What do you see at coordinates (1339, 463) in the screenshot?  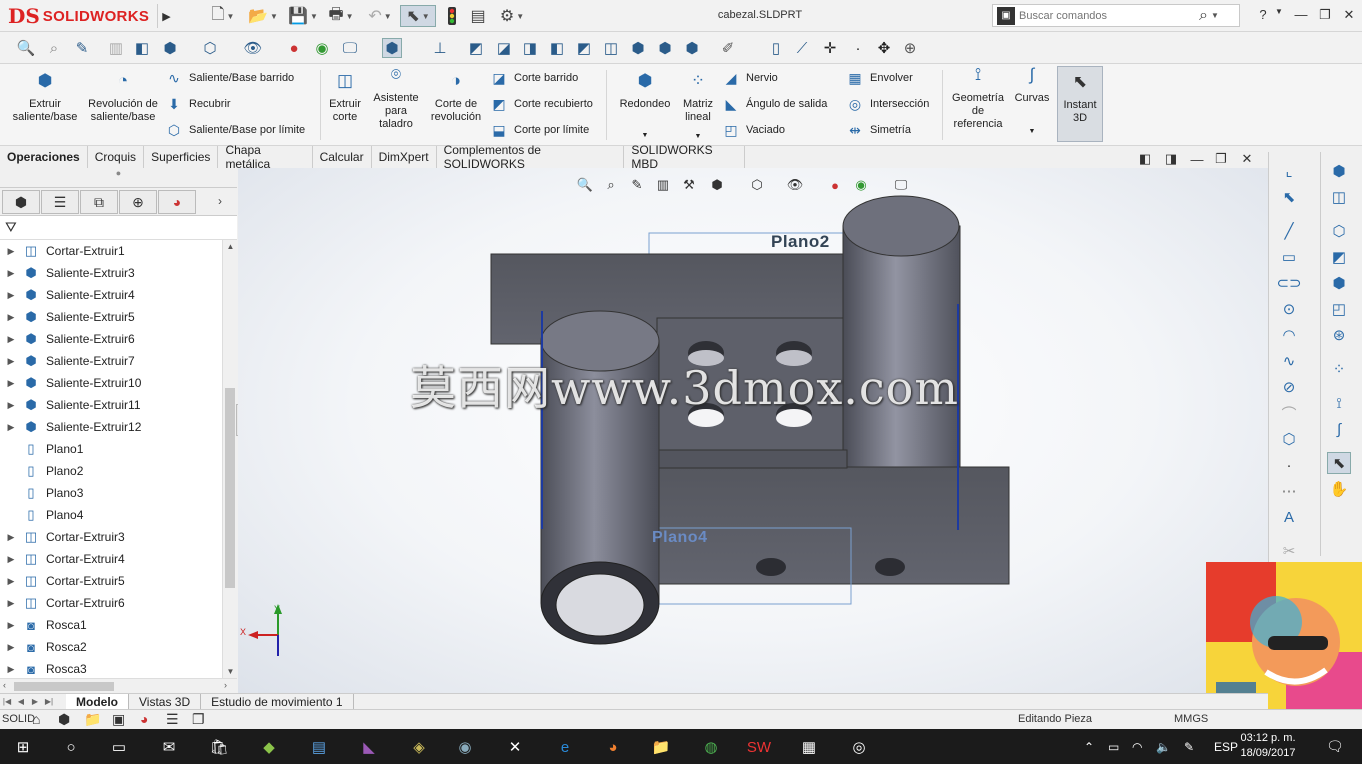 I see `tp-instant3d-icon: ⬉` at bounding box center [1339, 463].